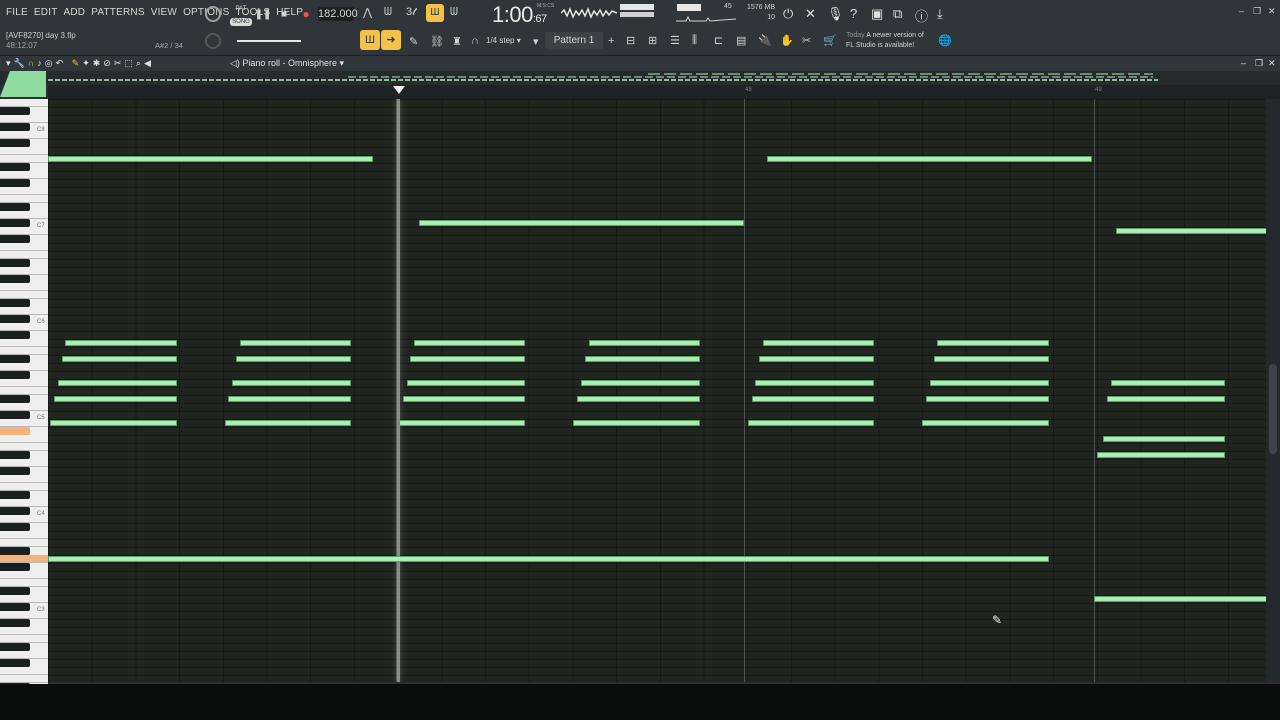 The width and height of the screenshot is (1280, 720). Describe the element at coordinates (897, 14) in the screenshot. I see `plugin-icon: ⧉` at that location.